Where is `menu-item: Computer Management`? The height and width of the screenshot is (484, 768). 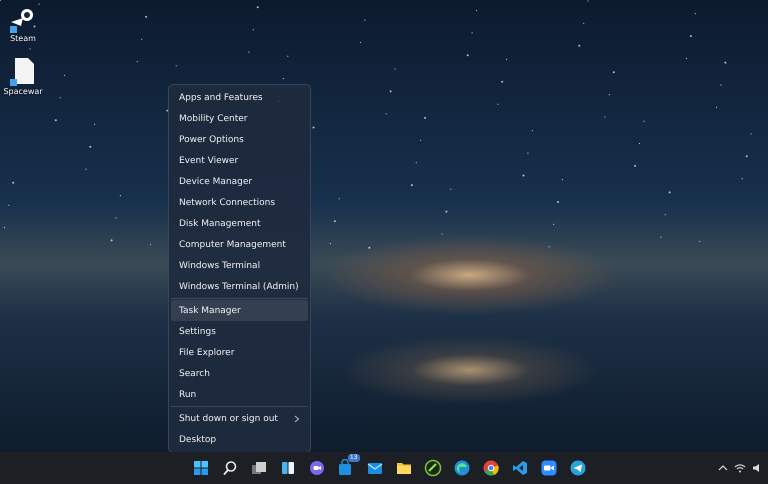
menu-item: Computer Management is located at coordinates (239, 244).